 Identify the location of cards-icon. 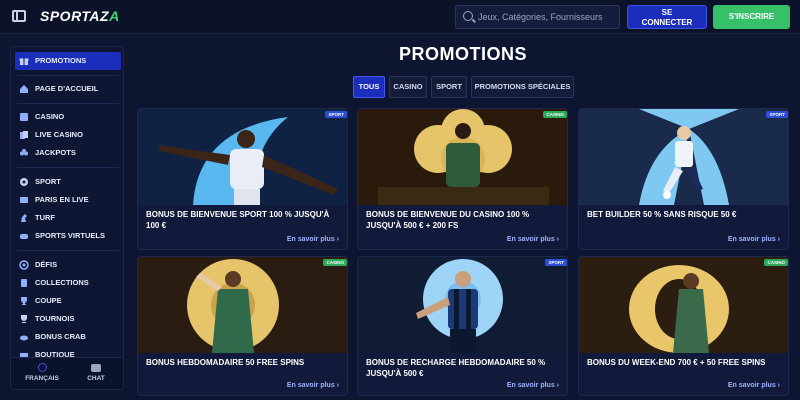
(24, 135).